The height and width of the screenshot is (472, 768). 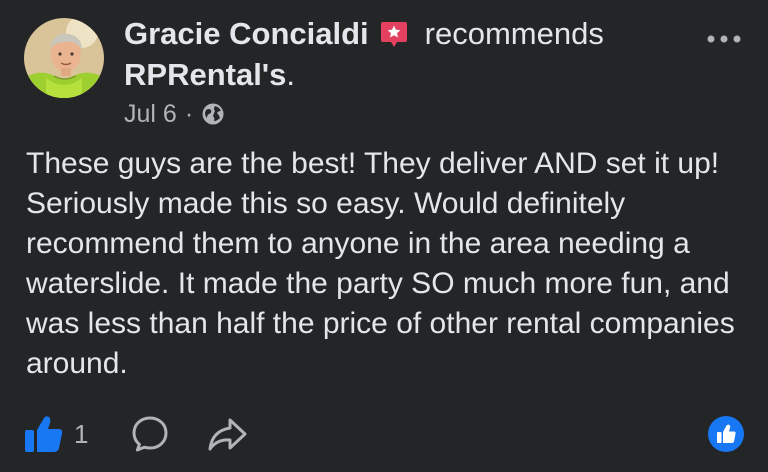 What do you see at coordinates (150, 114) in the screenshot?
I see `post-date: Jul 6` at bounding box center [150, 114].